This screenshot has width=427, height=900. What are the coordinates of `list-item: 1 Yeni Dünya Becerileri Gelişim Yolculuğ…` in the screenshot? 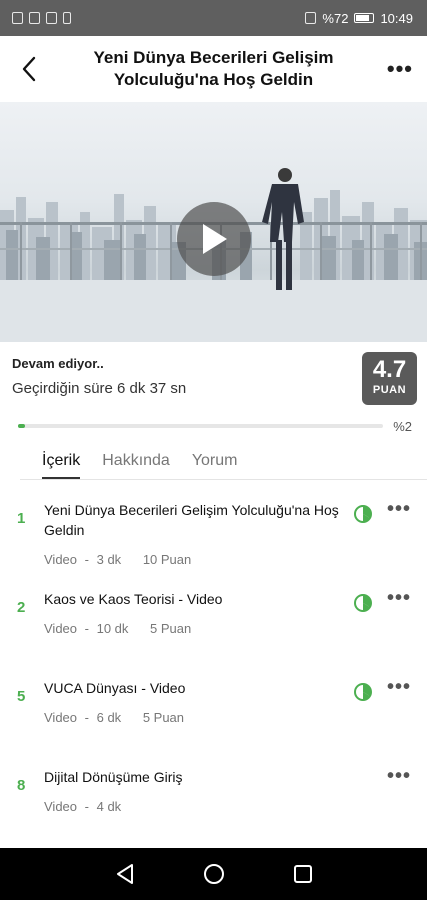 It's located at (213, 542).